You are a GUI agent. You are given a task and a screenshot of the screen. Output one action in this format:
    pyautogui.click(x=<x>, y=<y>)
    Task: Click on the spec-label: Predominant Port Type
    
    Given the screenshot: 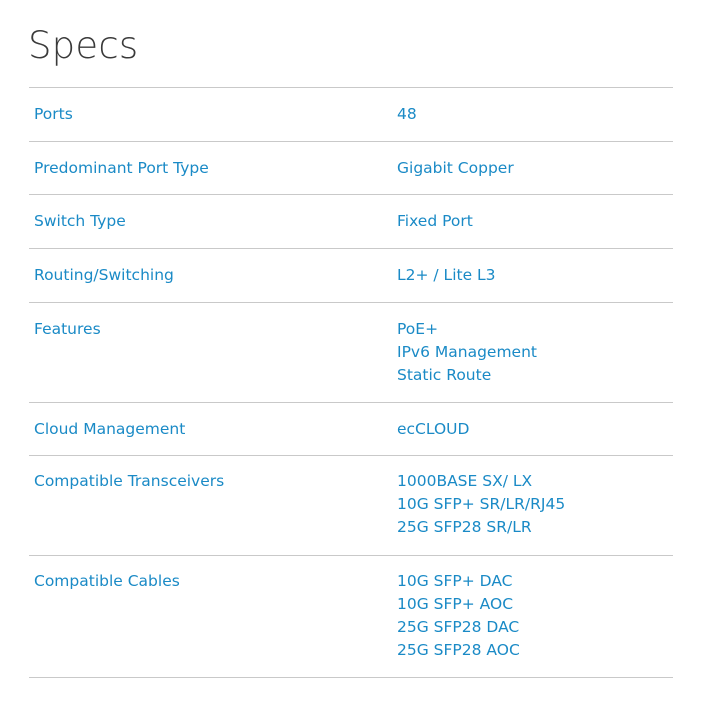 What is the action you would take?
    pyautogui.click(x=121, y=168)
    